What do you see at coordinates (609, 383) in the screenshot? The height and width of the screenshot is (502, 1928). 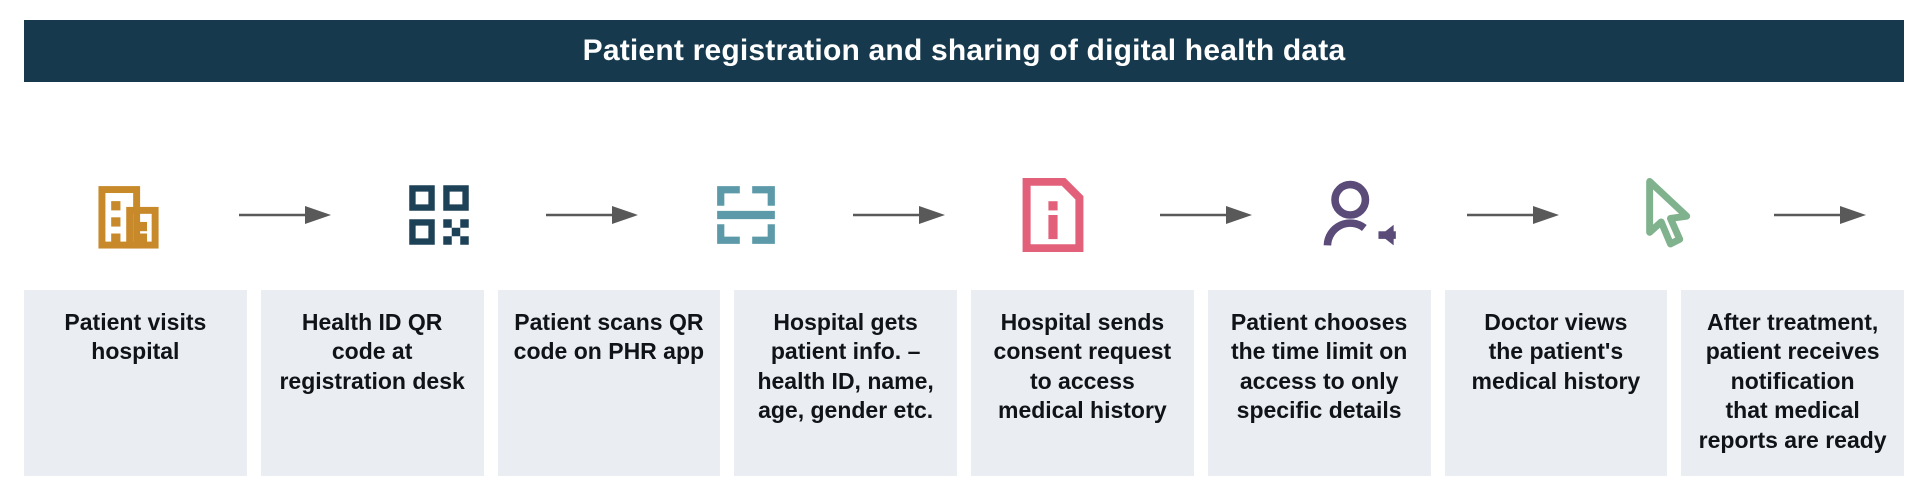 I see `step-caption-box-3: Patient scans QR code on PHR app` at bounding box center [609, 383].